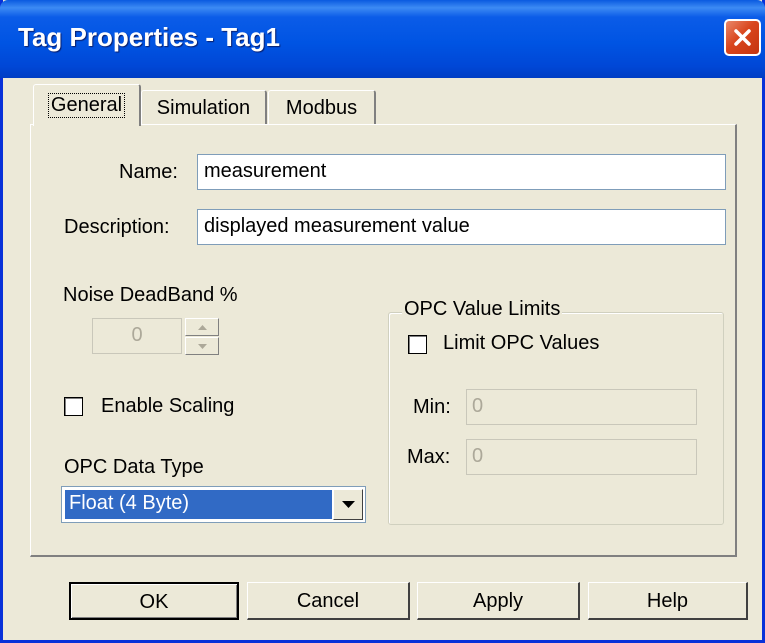  I want to click on enable-scaling-checkbox, so click(73, 406).